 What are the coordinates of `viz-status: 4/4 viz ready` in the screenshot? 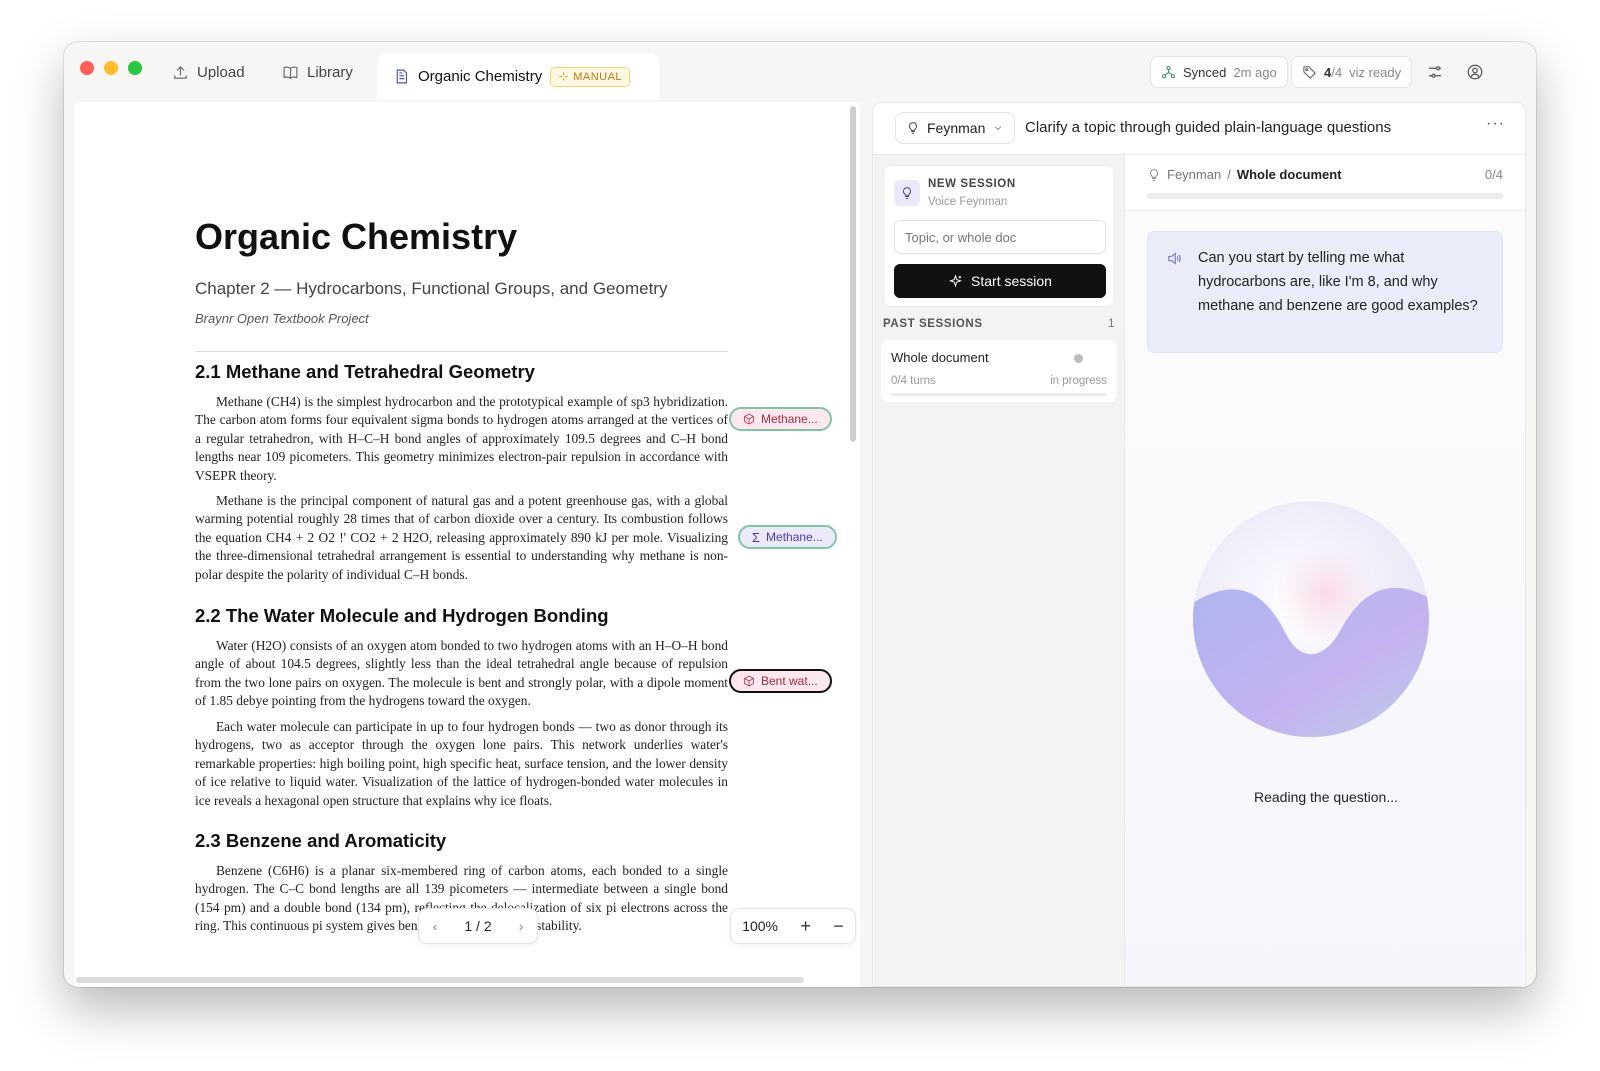 It's located at (1352, 72).